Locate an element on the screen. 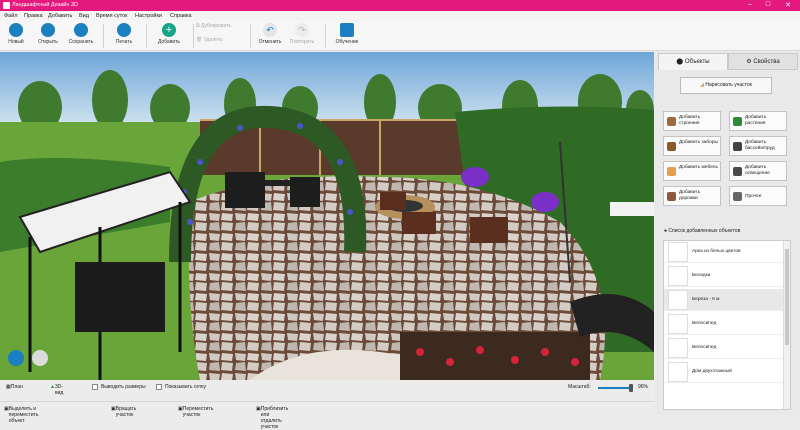  save-button: Сохранить is located at coordinates (81, 36).